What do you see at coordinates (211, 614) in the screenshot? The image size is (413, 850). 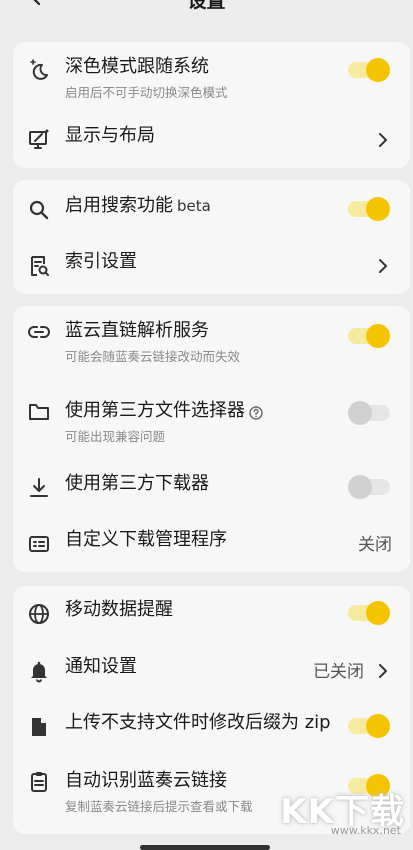 I see `mobile-data-reminder-row: 移动数据提醒` at bounding box center [211, 614].